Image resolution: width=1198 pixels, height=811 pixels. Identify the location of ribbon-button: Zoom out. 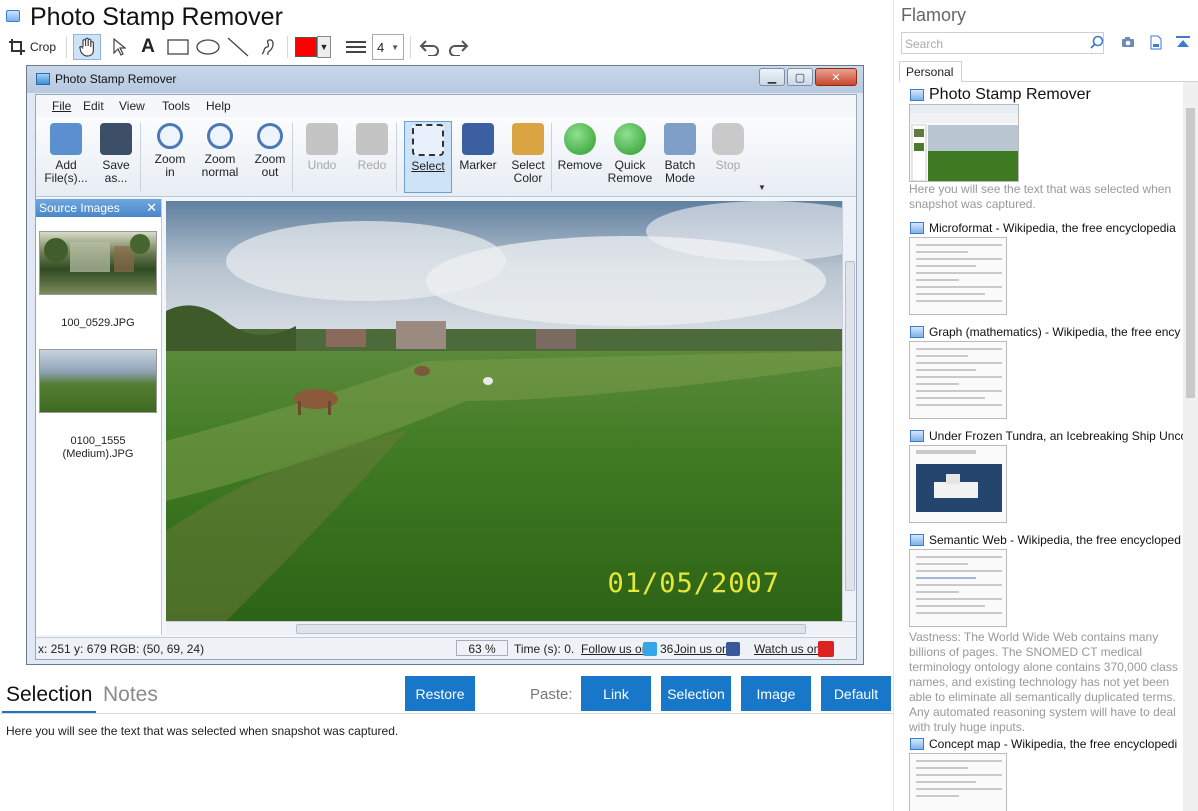
(270, 157).